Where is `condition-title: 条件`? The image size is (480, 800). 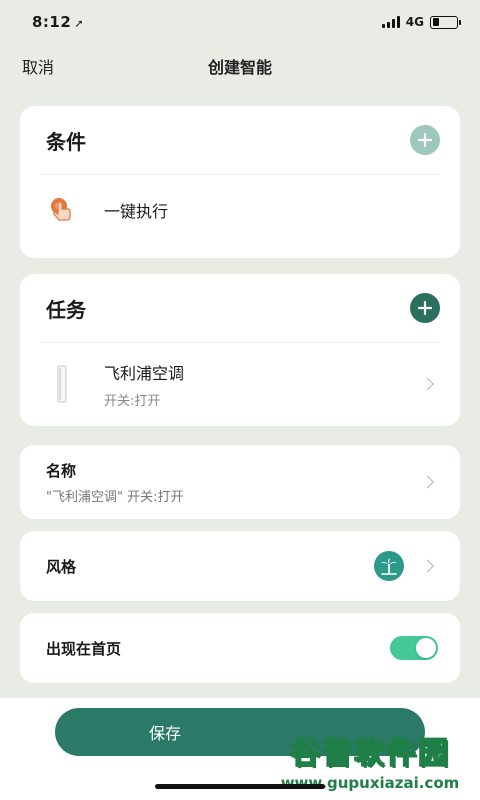 condition-title: 条件 is located at coordinates (66, 141).